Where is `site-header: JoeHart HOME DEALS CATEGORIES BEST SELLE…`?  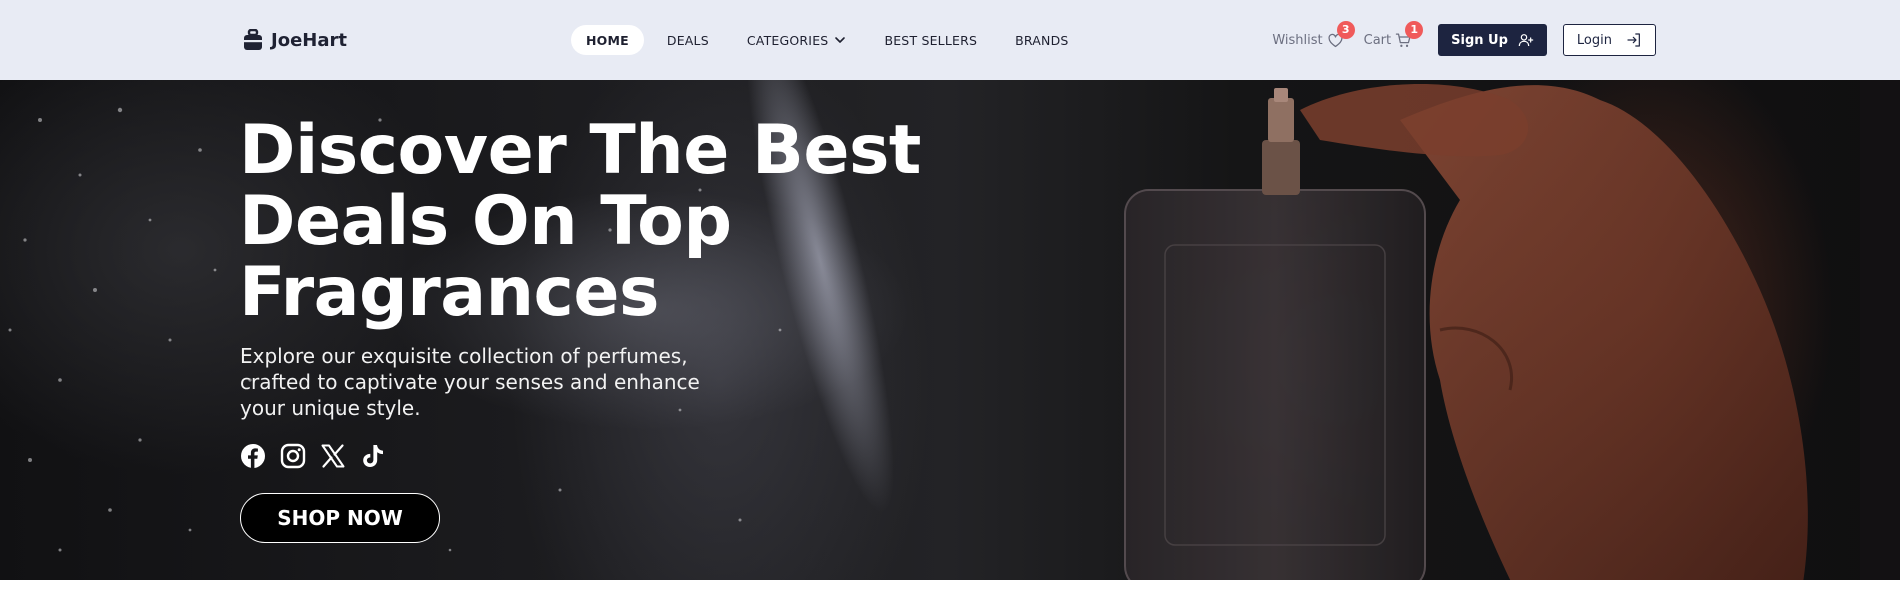
site-header: JoeHart HOME DEALS CATEGORIES BEST SELLE… is located at coordinates (950, 40).